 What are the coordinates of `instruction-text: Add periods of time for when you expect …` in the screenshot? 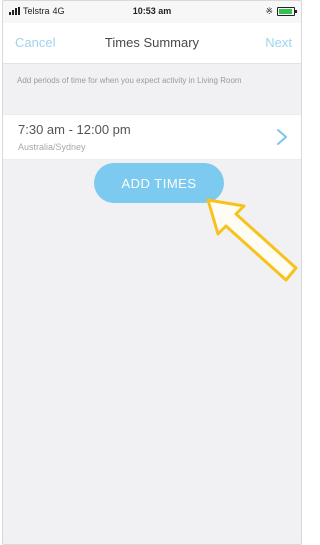 It's located at (129, 80).